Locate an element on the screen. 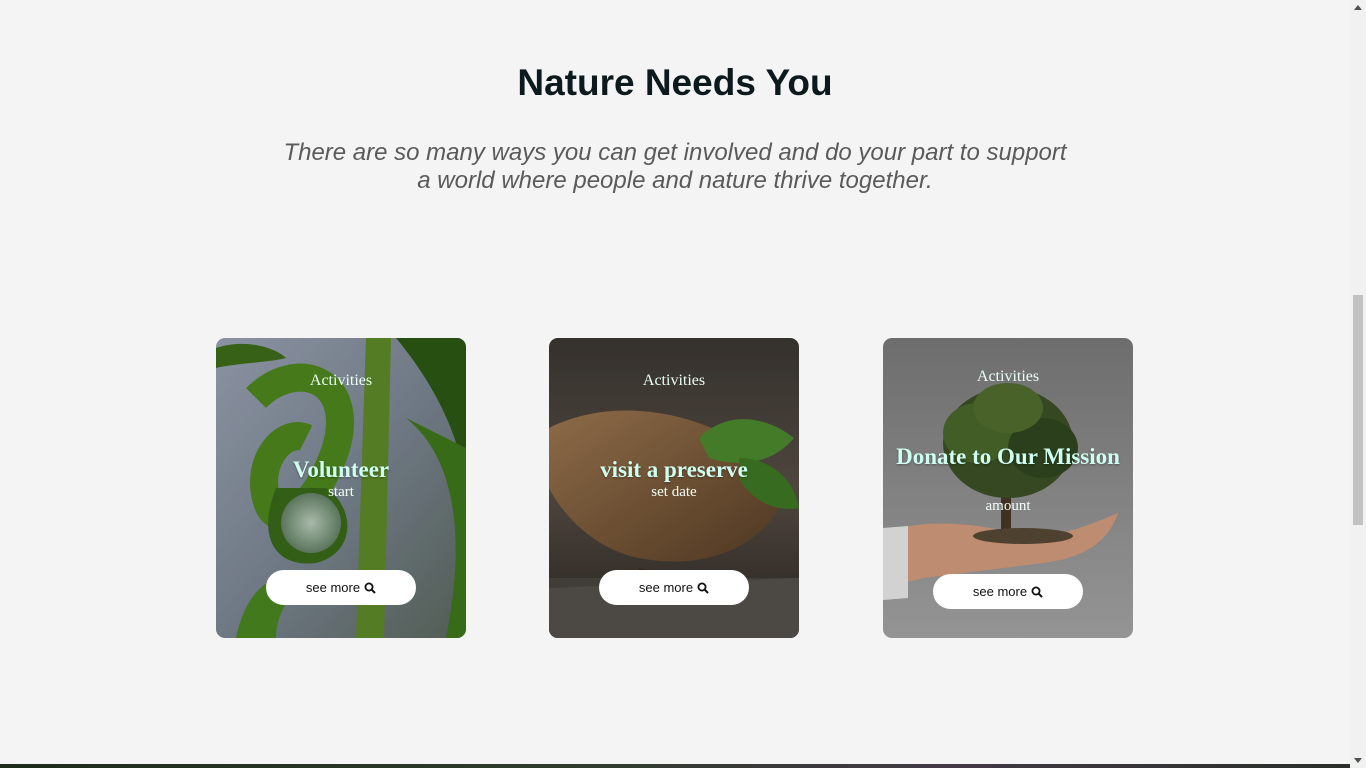 Image resolution: width=1366 pixels, height=768 pixels. card-volunteer: Activities Volunteer start see more is located at coordinates (341, 488).